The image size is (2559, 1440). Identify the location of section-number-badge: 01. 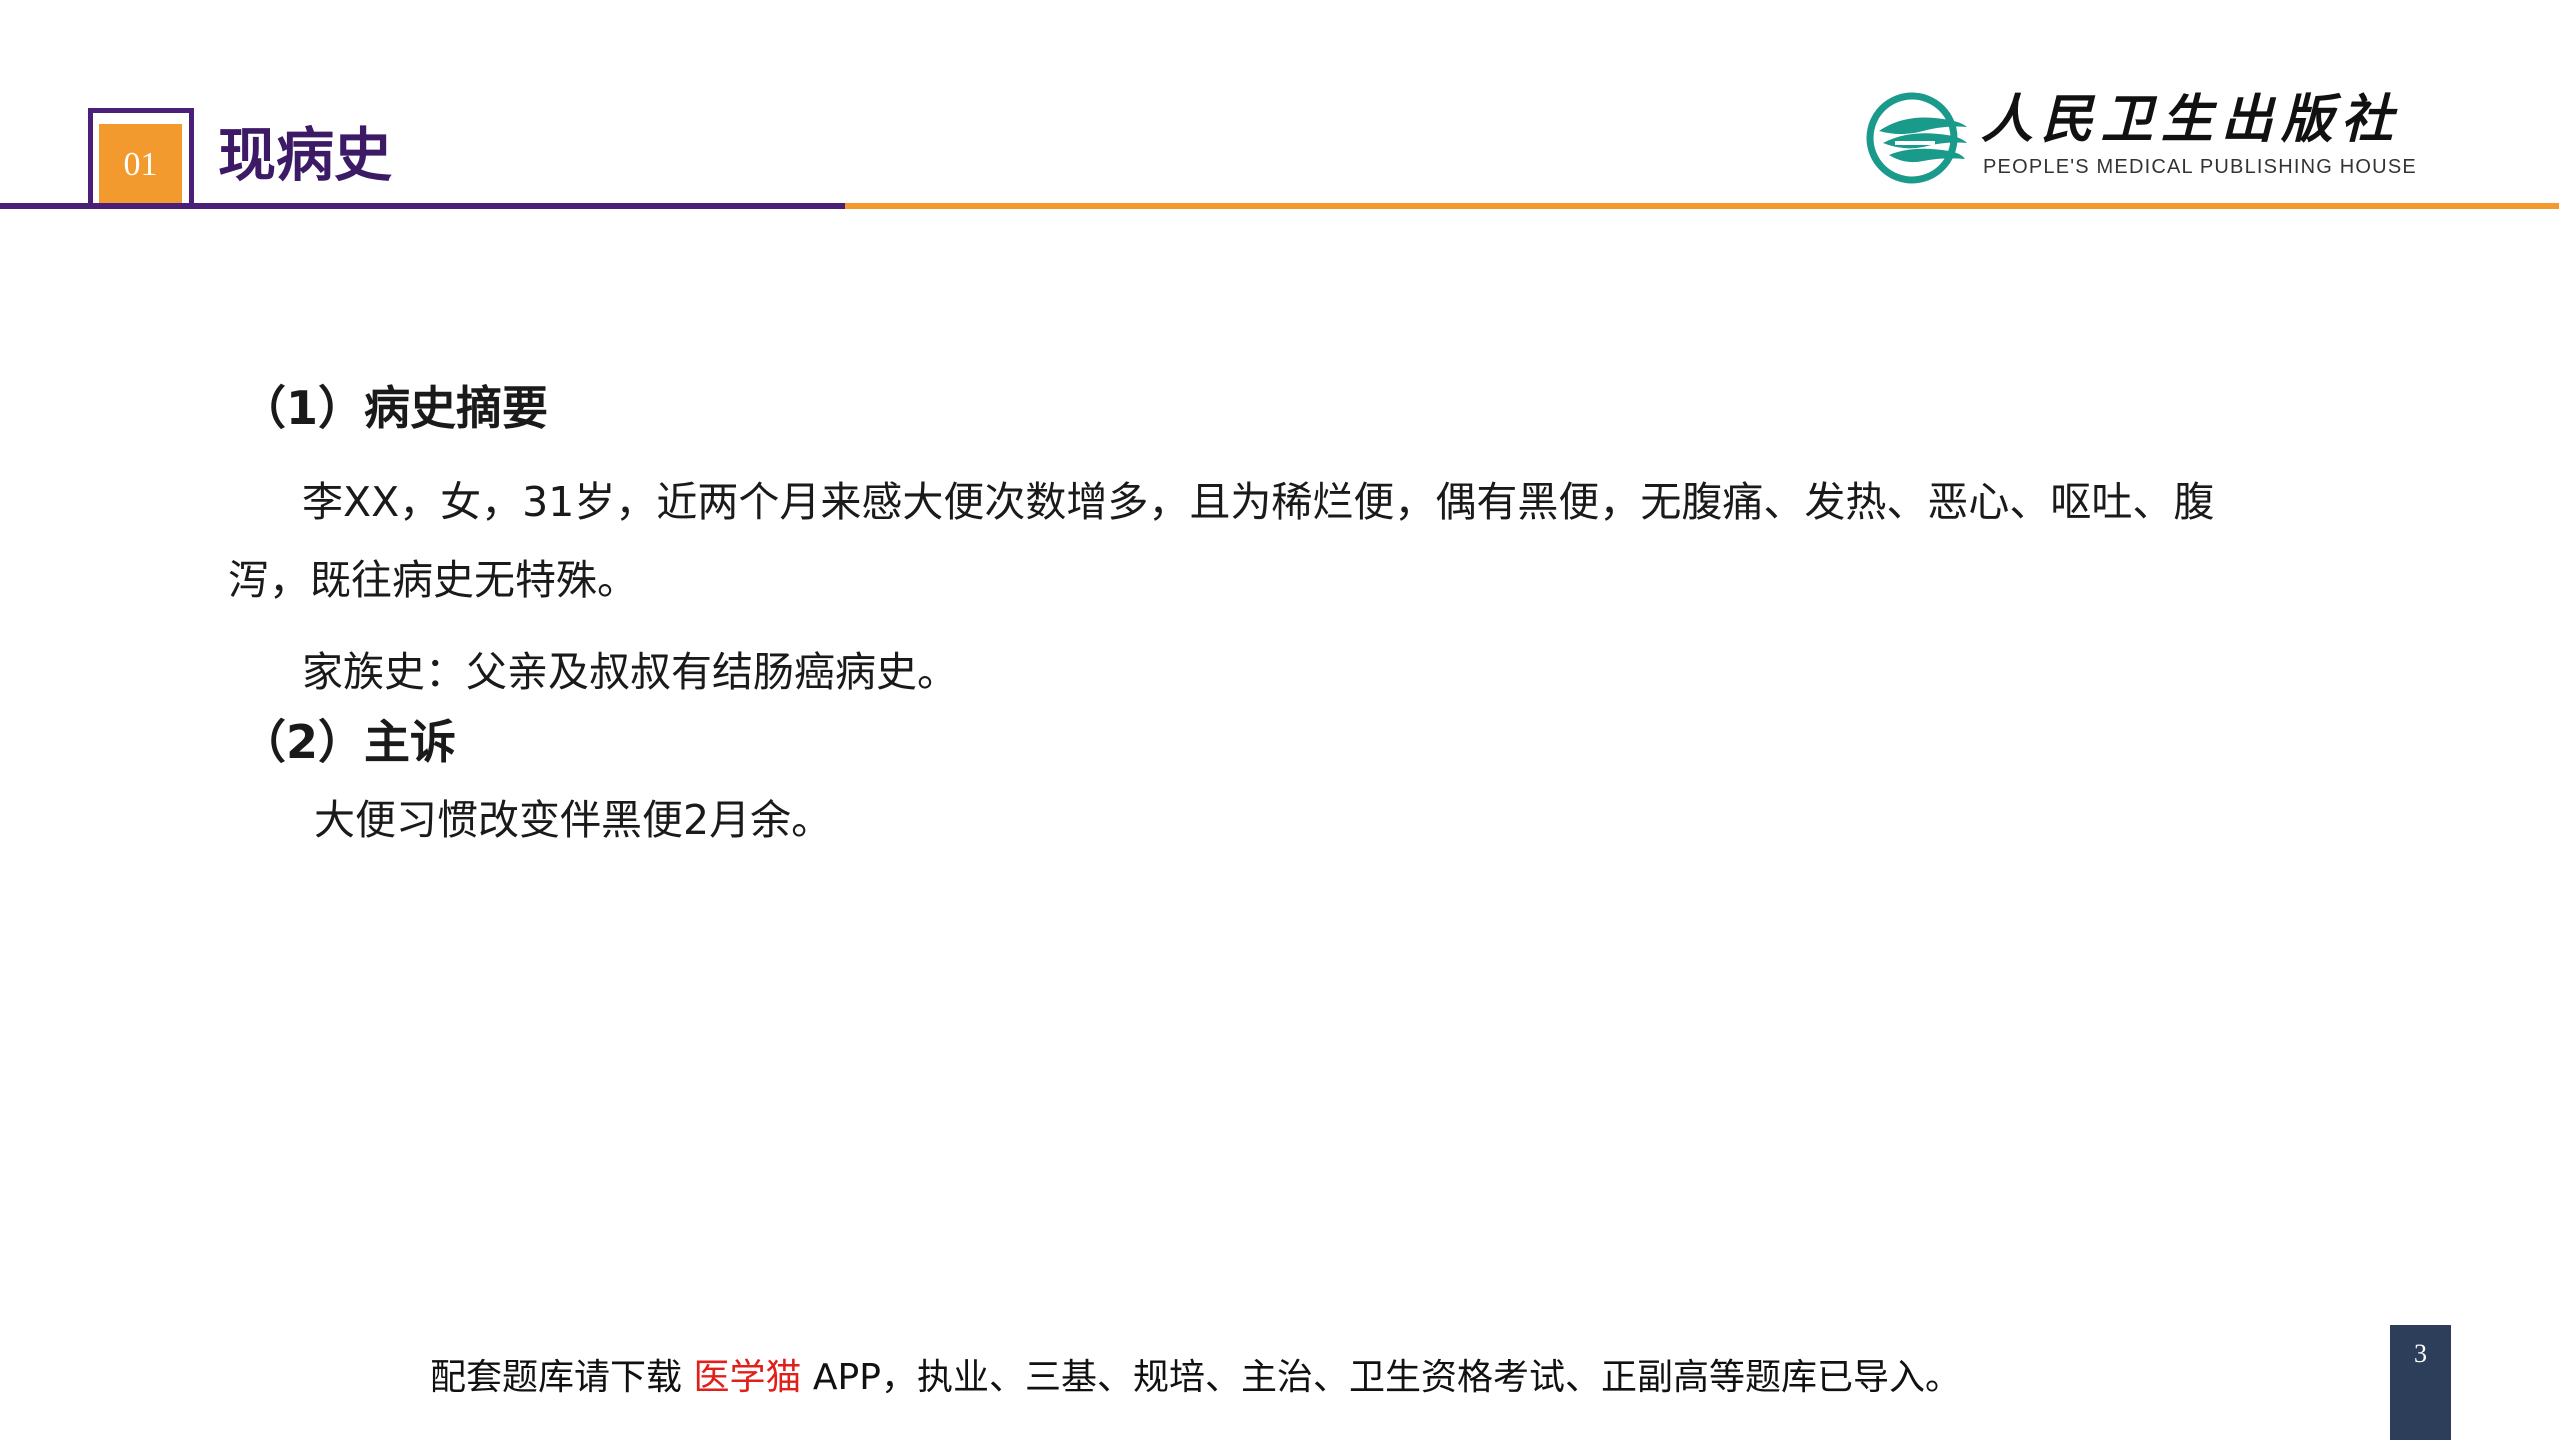
(140, 165).